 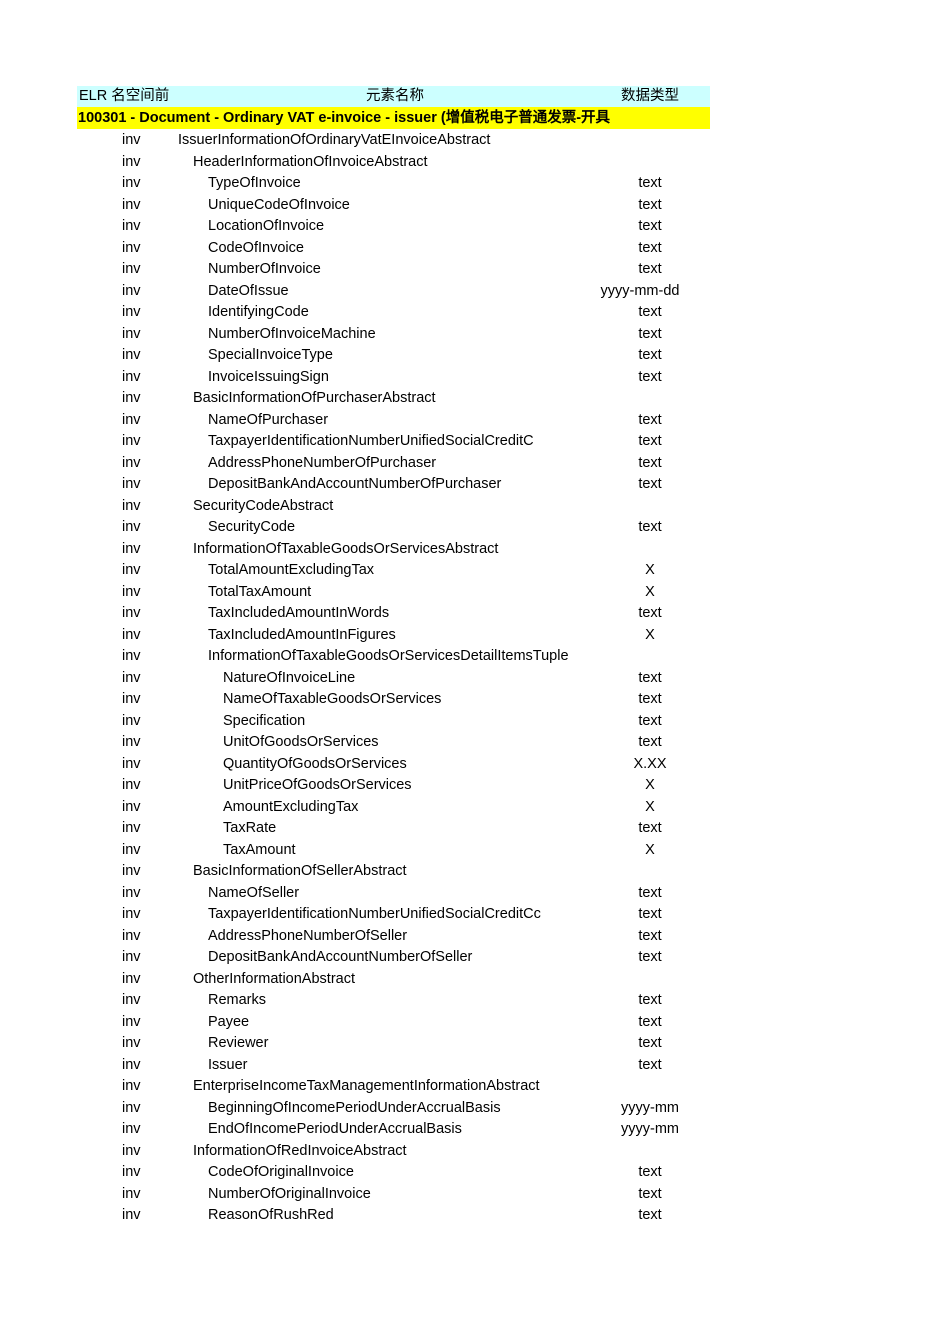 I want to click on cell-element-name: TypeOfInvoice, so click(x=254, y=183).